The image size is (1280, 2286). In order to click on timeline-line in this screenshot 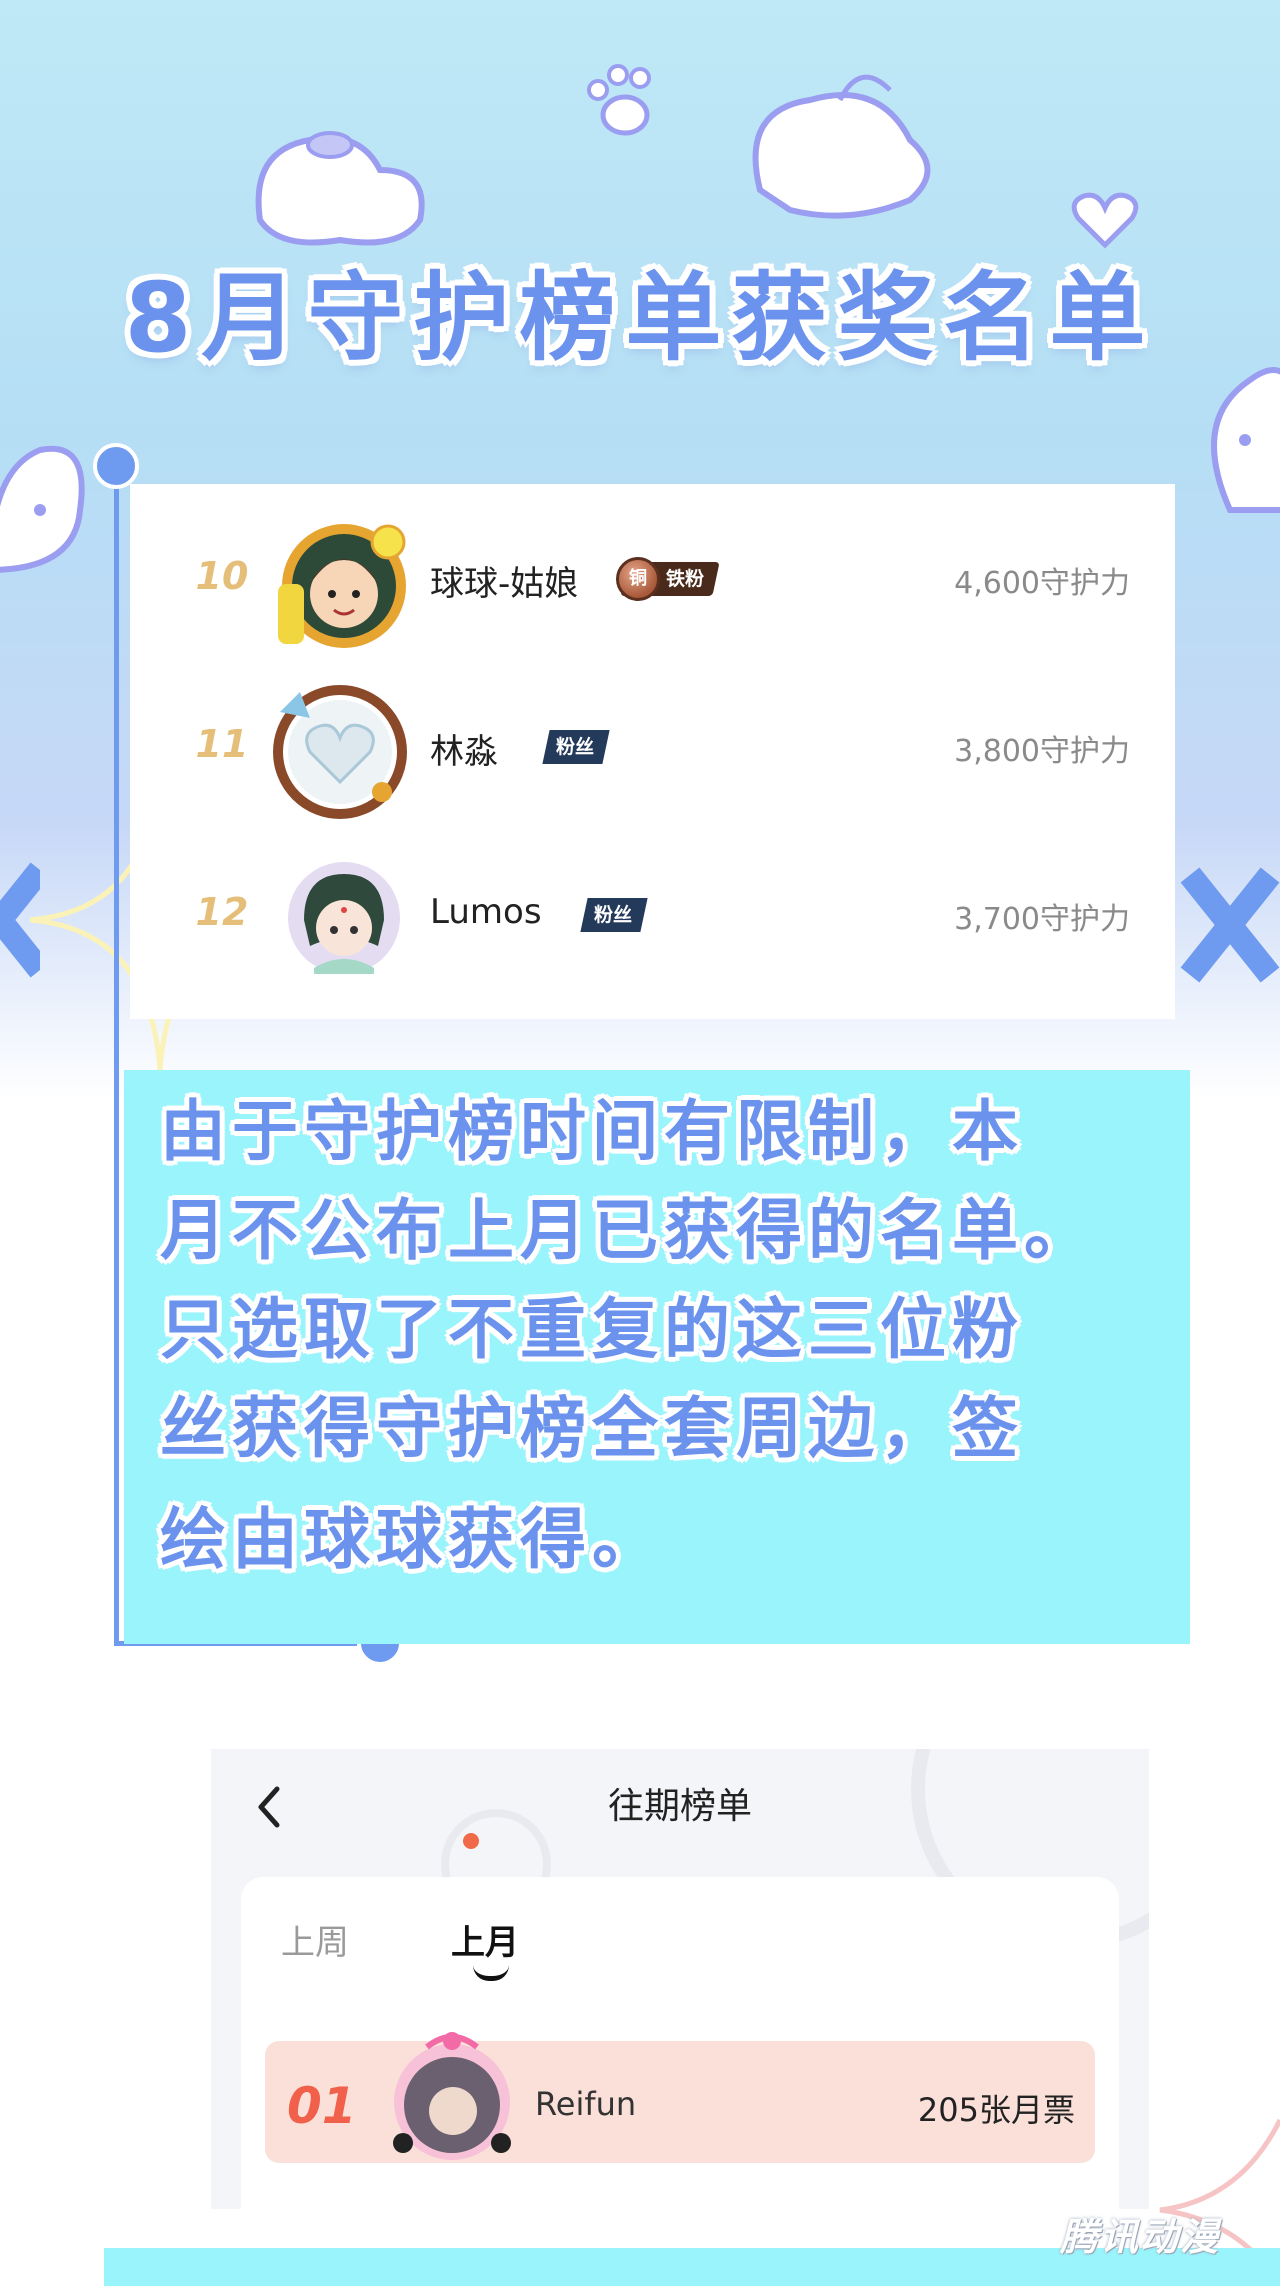, I will do `click(116, 1056)`.